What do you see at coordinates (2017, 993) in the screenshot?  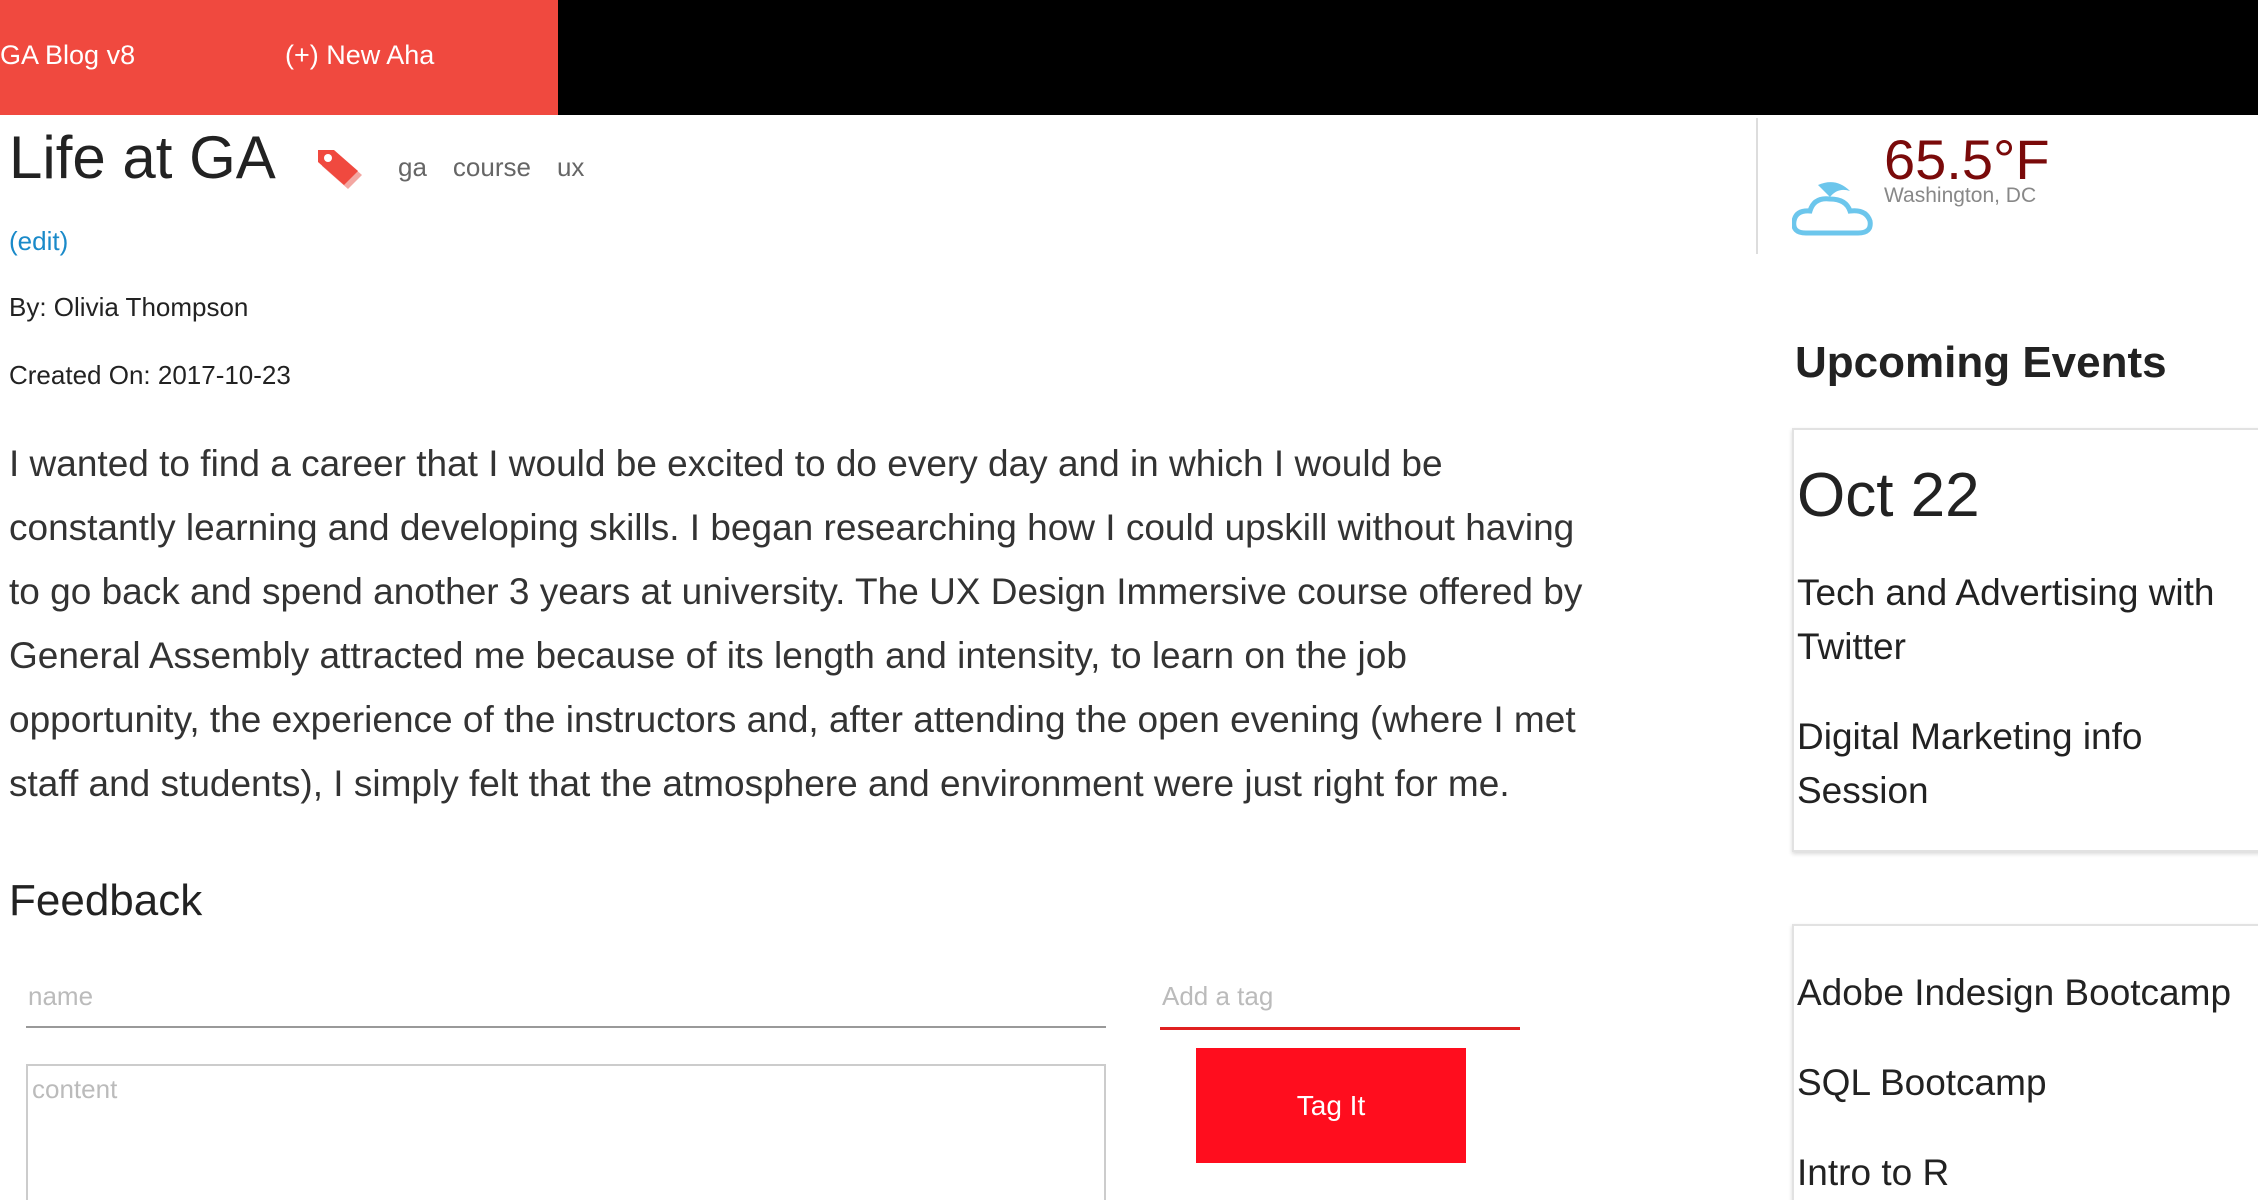 I see `event-link: Adobe Indesign Bootcamp` at bounding box center [2017, 993].